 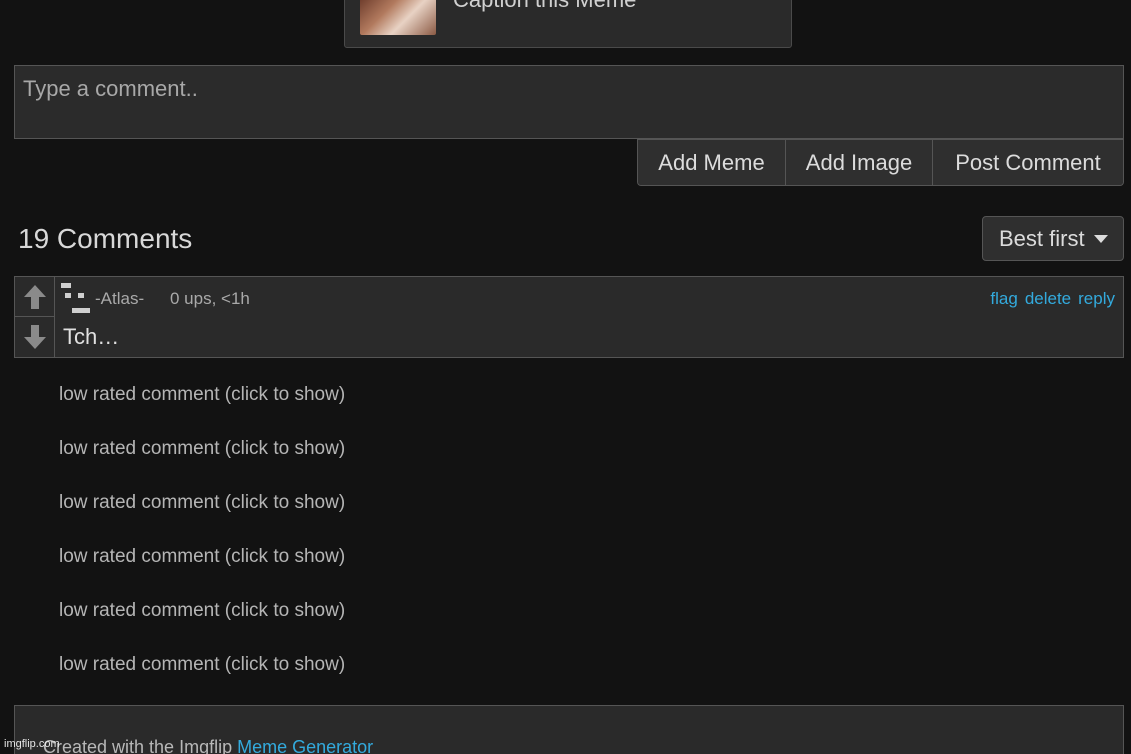 What do you see at coordinates (859, 162) in the screenshot?
I see `add-image-button: Add Image` at bounding box center [859, 162].